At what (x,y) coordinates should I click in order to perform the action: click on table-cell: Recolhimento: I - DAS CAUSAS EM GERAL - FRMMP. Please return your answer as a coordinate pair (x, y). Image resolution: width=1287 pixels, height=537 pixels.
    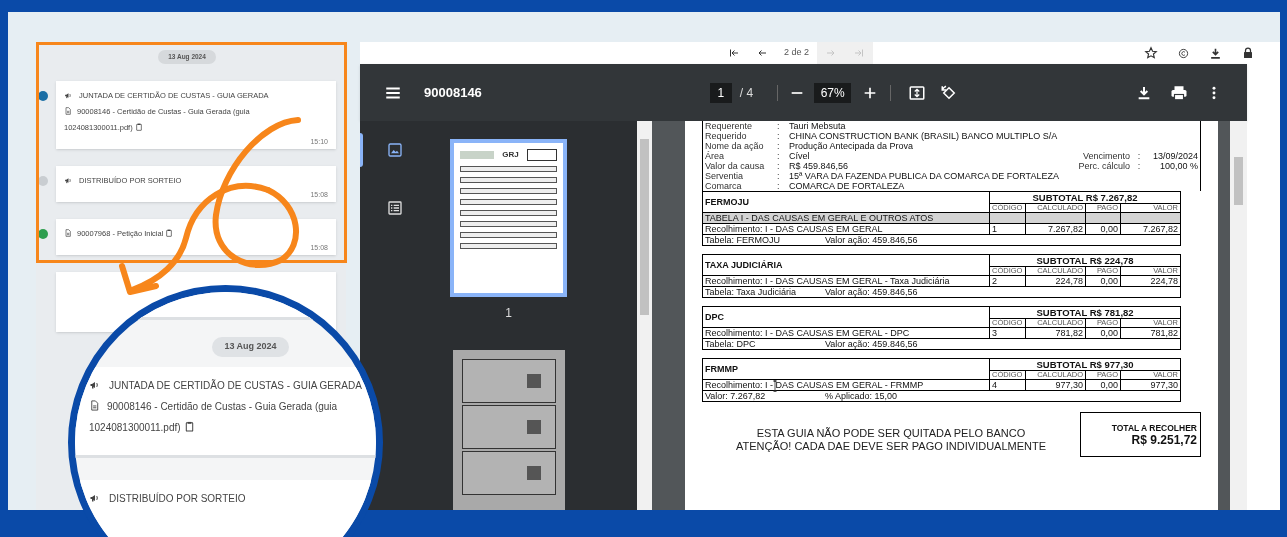
    Looking at the image, I should click on (846, 385).